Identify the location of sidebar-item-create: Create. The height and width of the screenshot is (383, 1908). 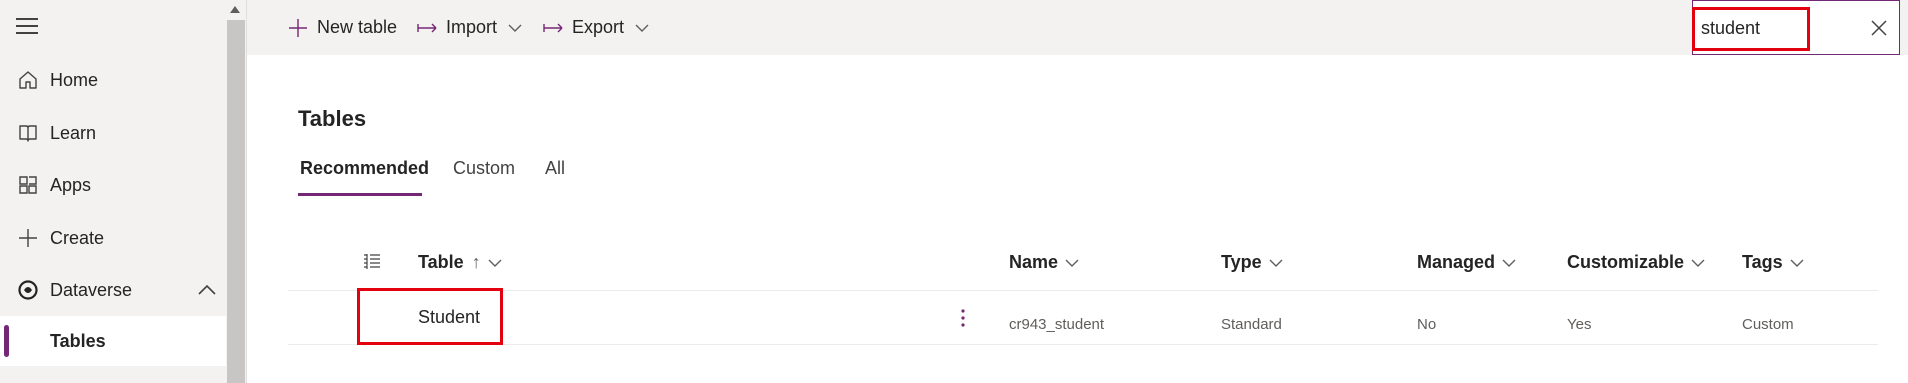
(113, 238).